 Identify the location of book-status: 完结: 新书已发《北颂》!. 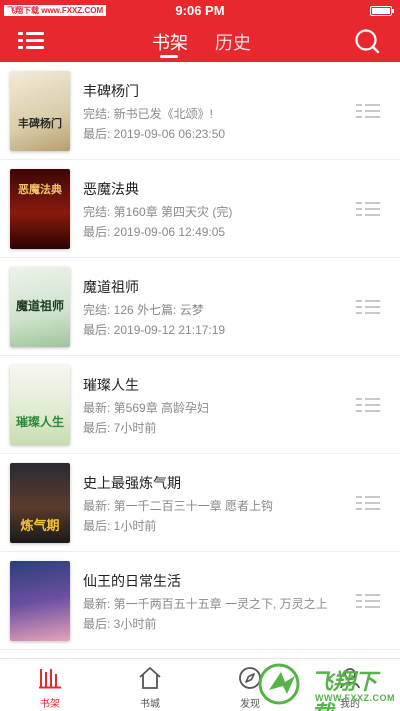
(148, 114).